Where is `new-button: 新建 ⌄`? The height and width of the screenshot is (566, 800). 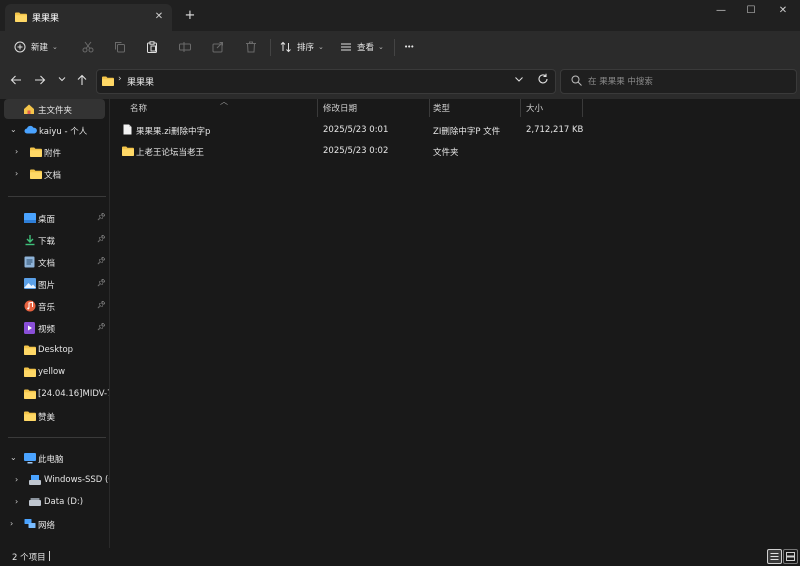
new-button: 新建 ⌄ is located at coordinates (36, 47).